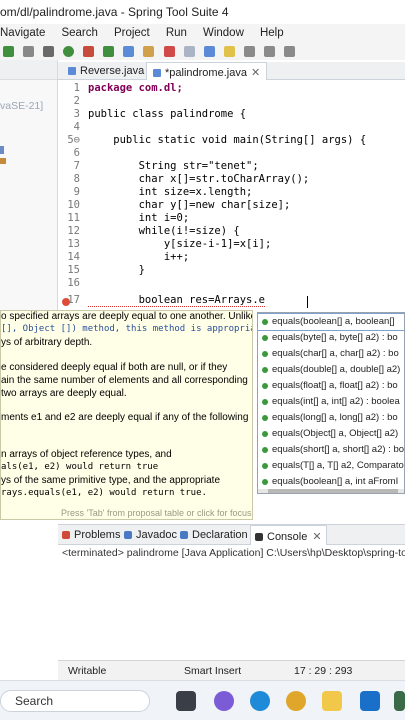  I want to click on tab-label: Declaration, so click(220, 535).